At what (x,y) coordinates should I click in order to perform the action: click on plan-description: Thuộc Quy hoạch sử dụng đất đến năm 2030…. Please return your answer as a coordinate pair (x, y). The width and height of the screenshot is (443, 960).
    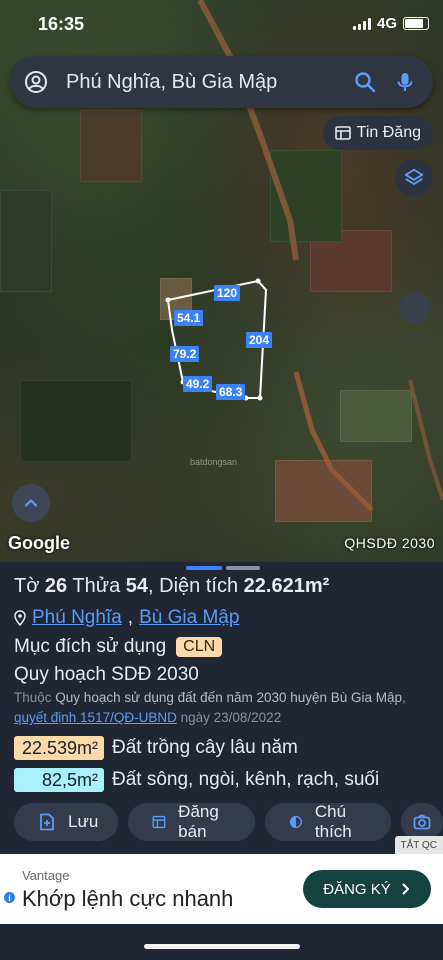
    Looking at the image, I should click on (221, 708).